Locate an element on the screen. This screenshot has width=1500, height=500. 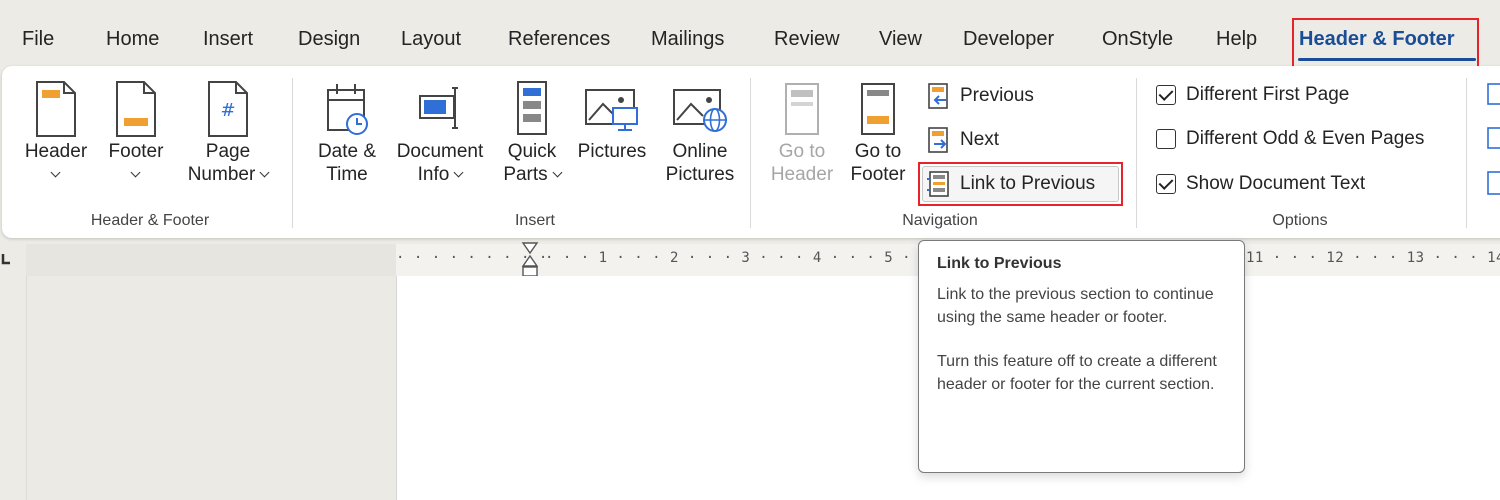
quick-parts-icon is located at coordinates (532, 109).